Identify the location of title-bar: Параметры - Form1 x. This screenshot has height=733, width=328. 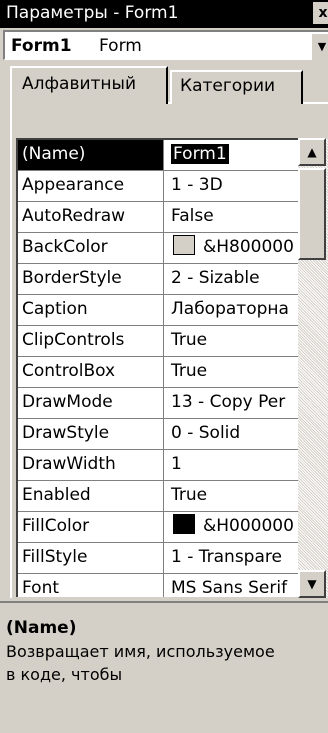
(164, 14).